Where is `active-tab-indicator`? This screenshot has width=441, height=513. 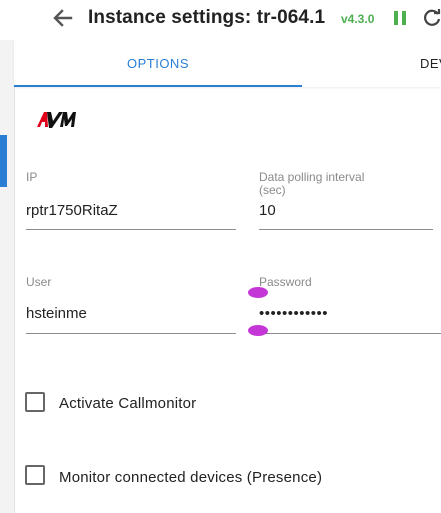
active-tab-indicator is located at coordinates (158, 86).